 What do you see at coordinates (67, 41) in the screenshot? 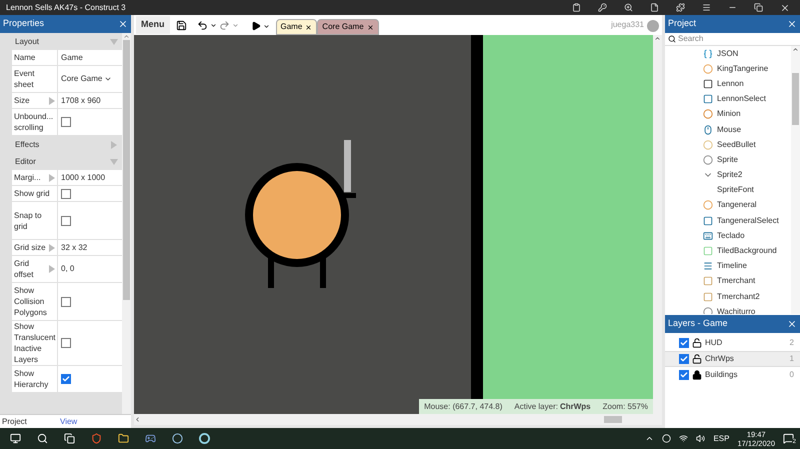
I see `section-header: Layout` at bounding box center [67, 41].